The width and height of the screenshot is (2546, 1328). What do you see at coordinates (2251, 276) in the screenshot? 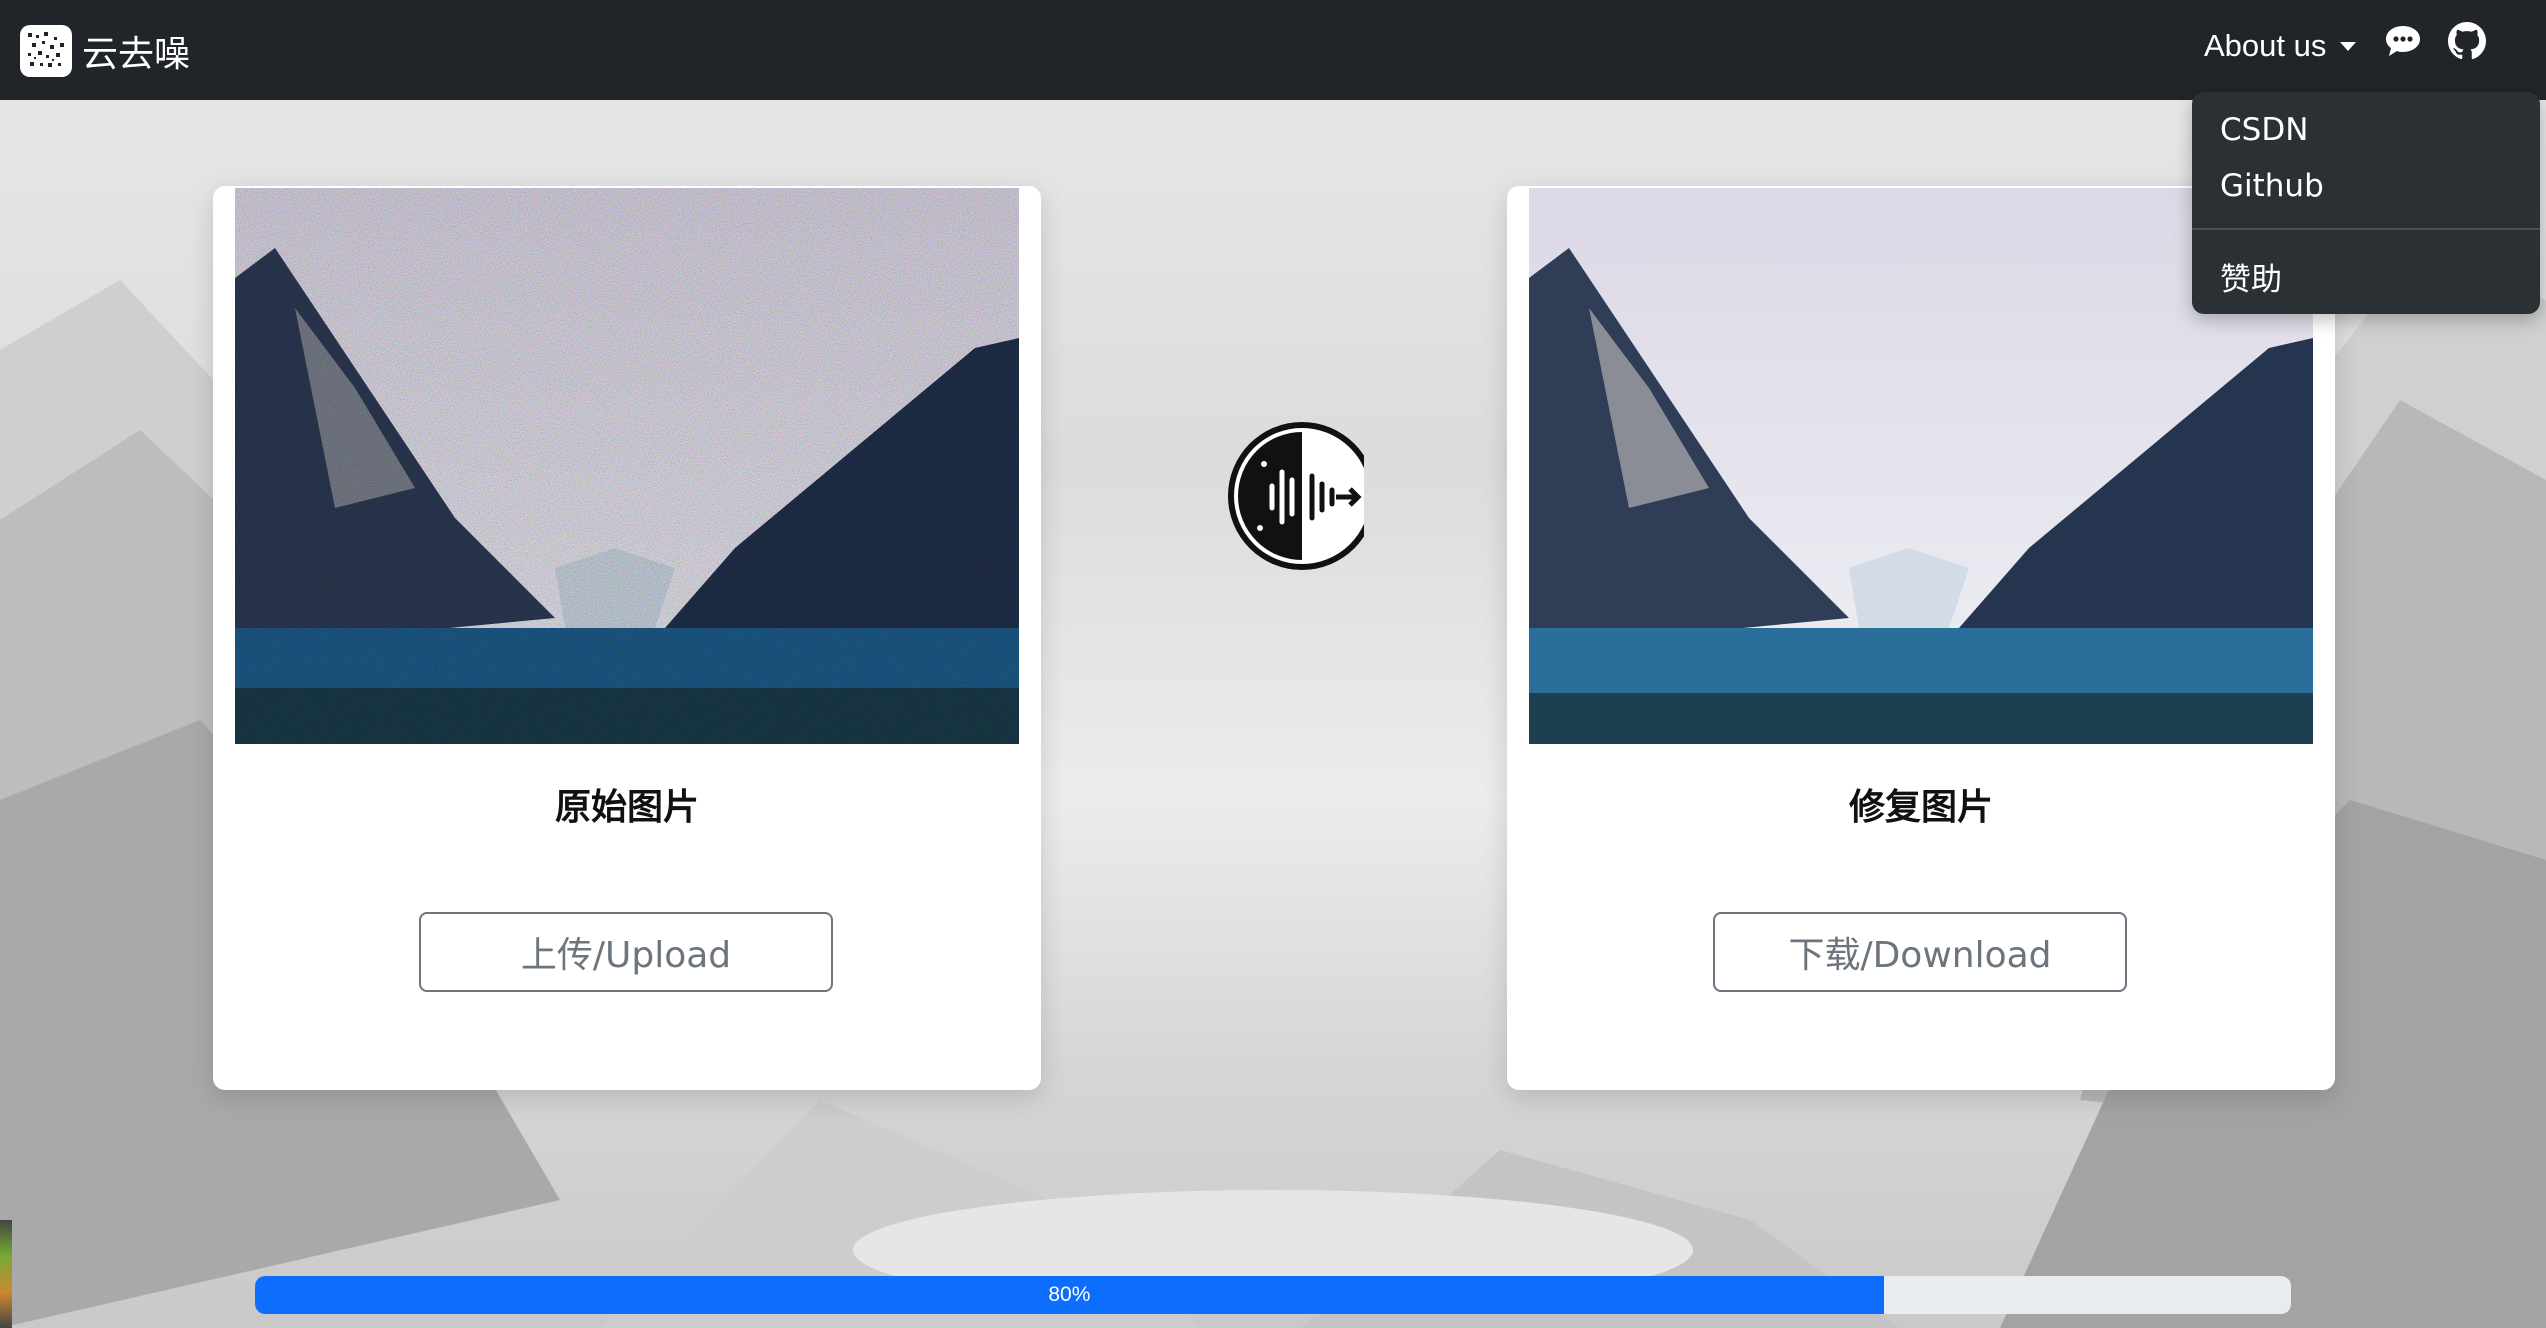
I see `dropdown-item-sponsor: 赞助` at bounding box center [2251, 276].